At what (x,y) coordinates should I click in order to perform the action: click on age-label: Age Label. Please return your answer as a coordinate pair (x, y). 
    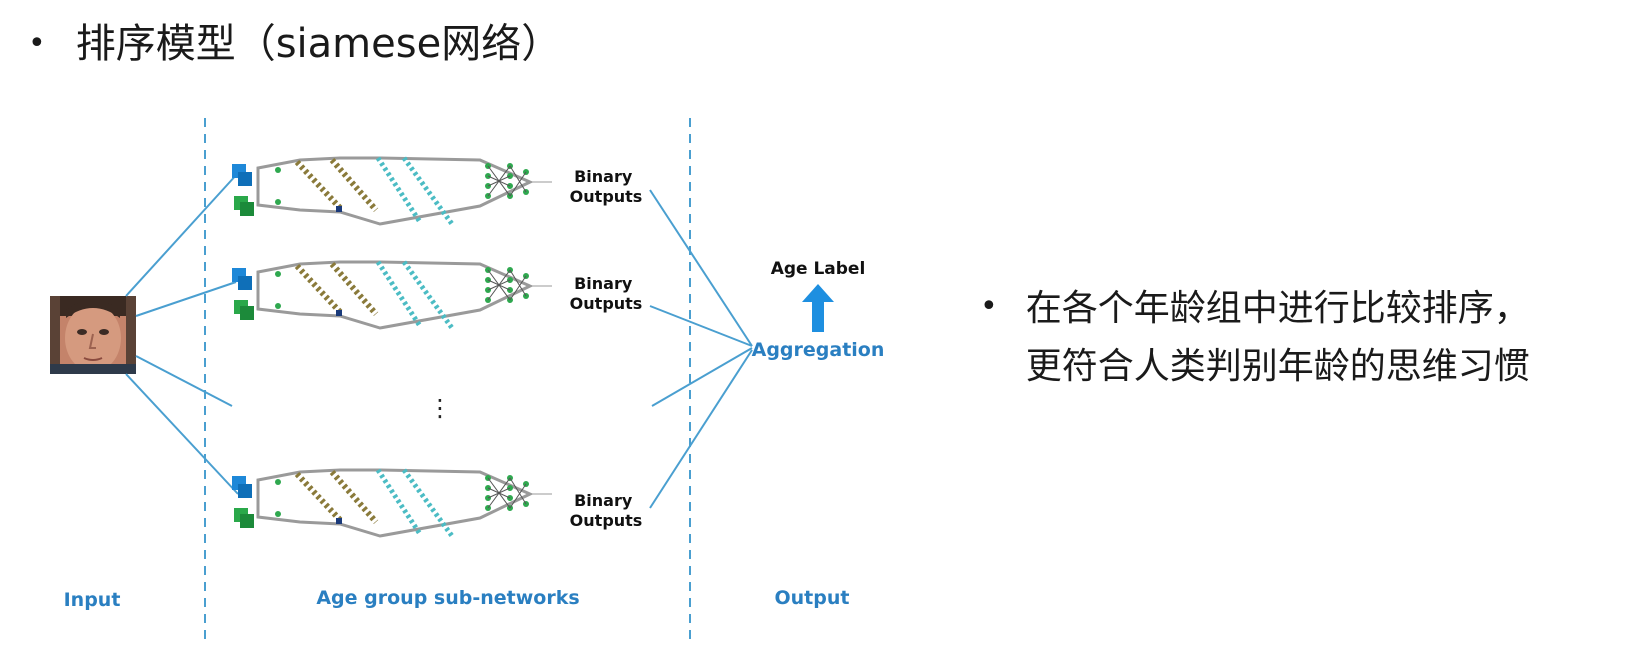
    Looking at the image, I should click on (818, 269).